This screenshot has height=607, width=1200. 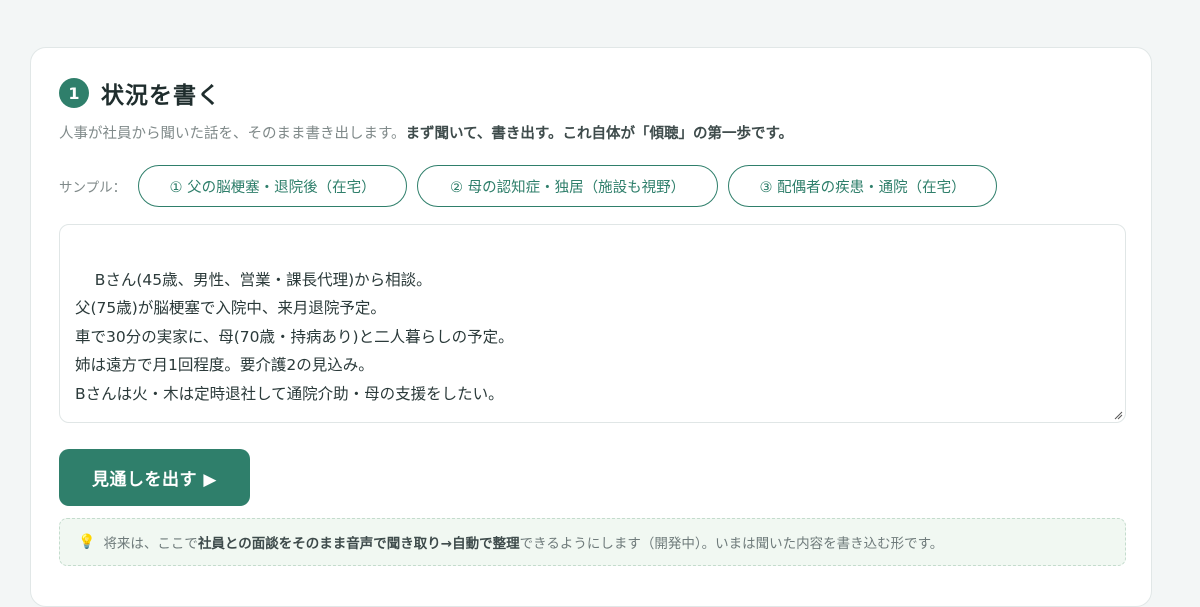 I want to click on step-number-badge: 1, so click(x=74, y=93).